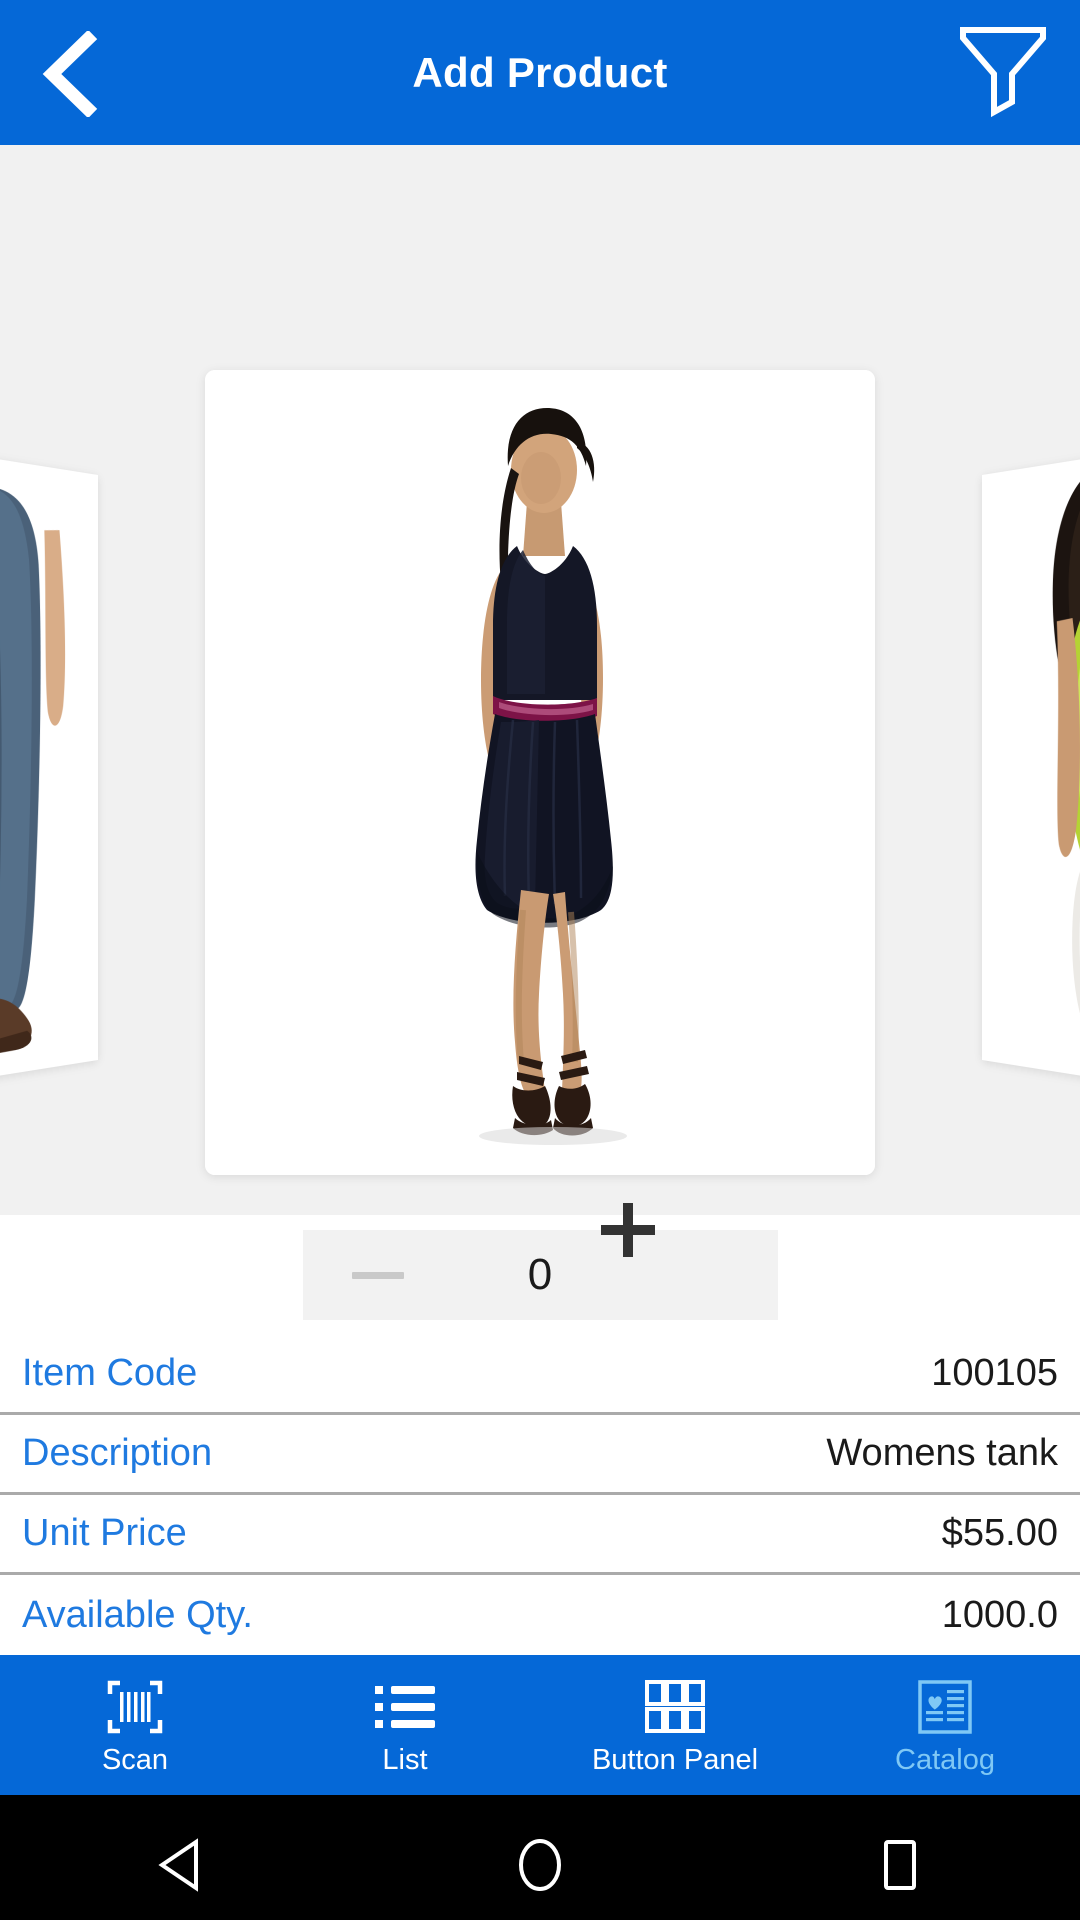  Describe the element at coordinates (180, 1867) in the screenshot. I see `triangle-back-icon` at that location.